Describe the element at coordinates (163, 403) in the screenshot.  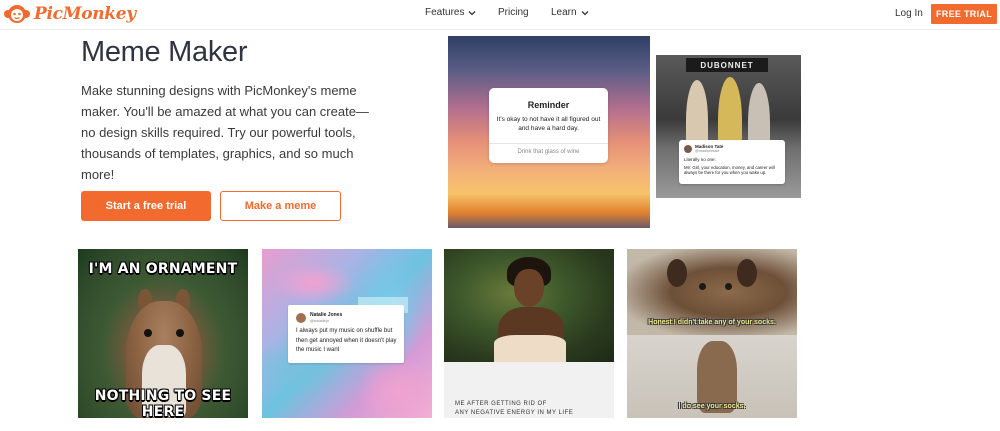
I see `meme-bottom-text: NOTHING TO SEE HERE` at that location.